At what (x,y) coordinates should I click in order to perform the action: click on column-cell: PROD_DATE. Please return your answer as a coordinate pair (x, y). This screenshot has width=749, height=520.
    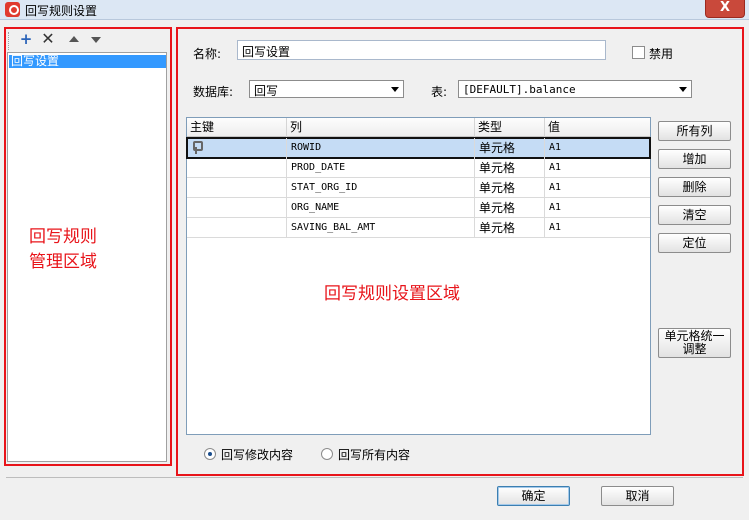
    Looking at the image, I should click on (381, 168).